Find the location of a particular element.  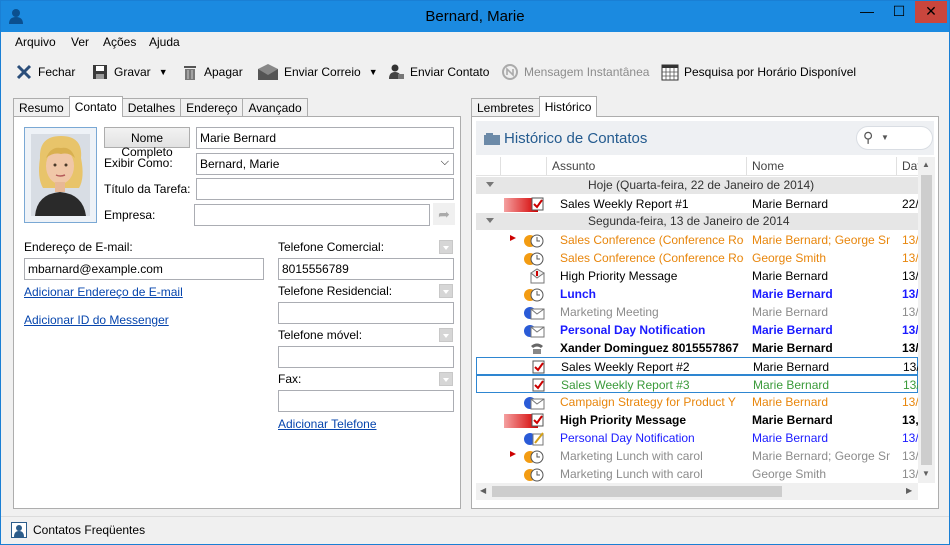

close-button: Fechar is located at coordinates (45, 72).